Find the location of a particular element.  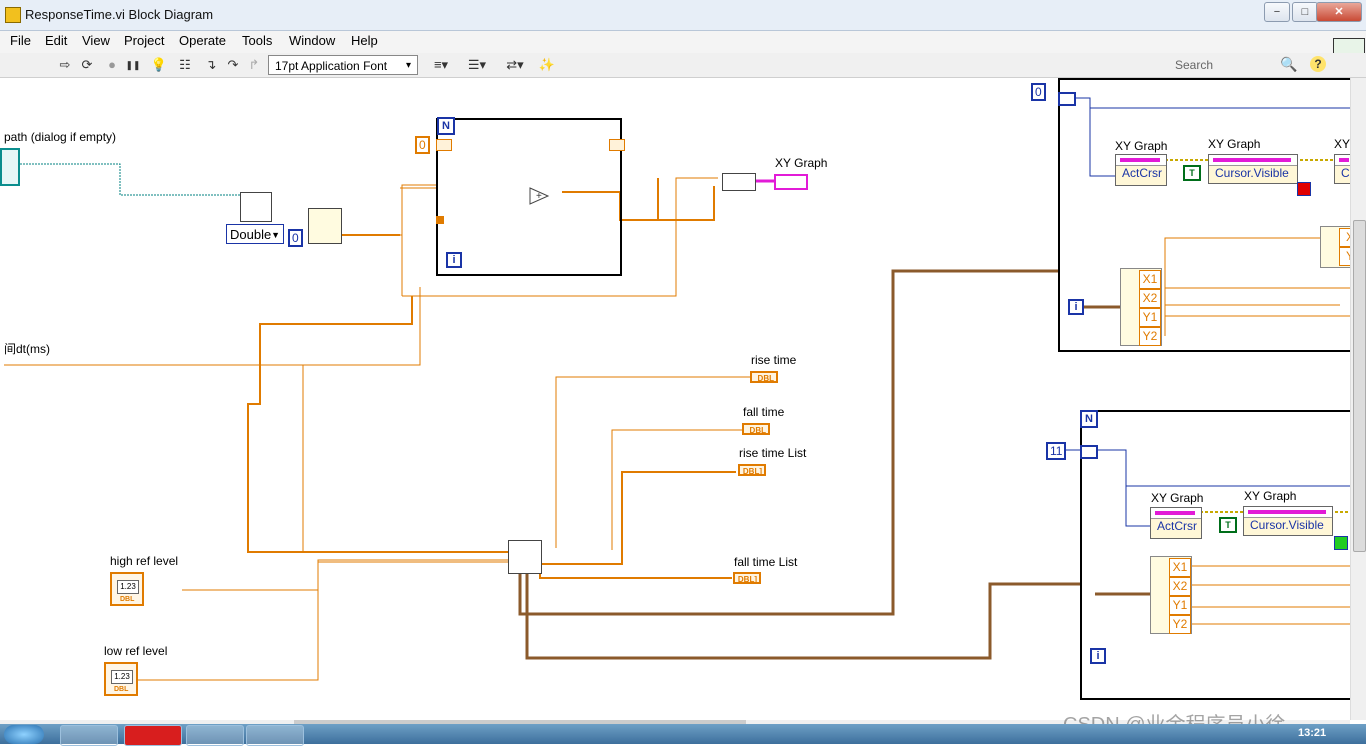

taskbar-app-labview is located at coordinates (275, 735).